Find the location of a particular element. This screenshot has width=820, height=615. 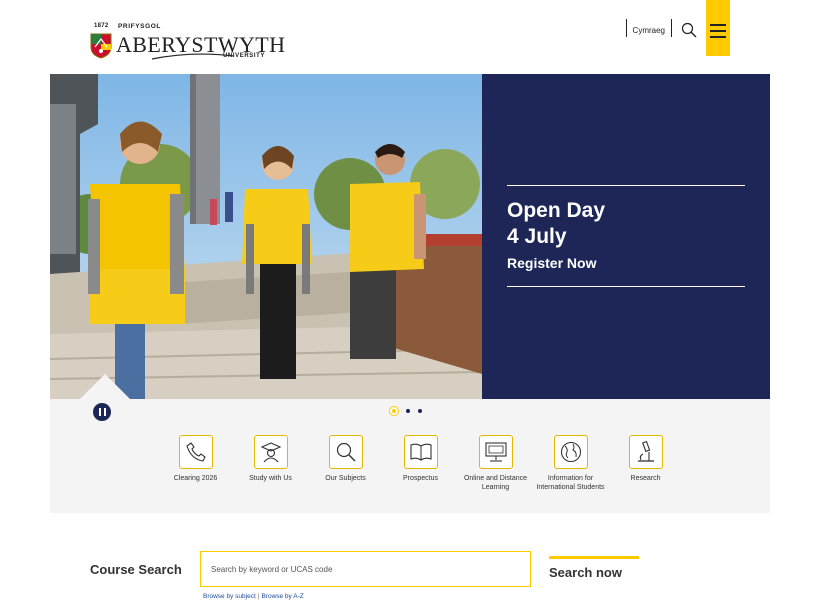

microscope-icon is located at coordinates (645, 451).